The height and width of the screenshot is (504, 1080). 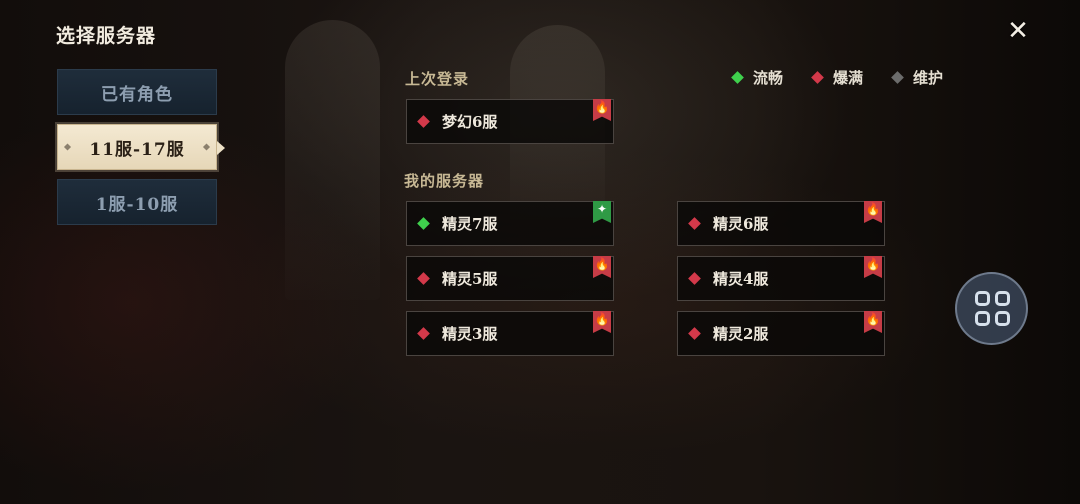 I want to click on background-window-left, so click(x=332, y=160).